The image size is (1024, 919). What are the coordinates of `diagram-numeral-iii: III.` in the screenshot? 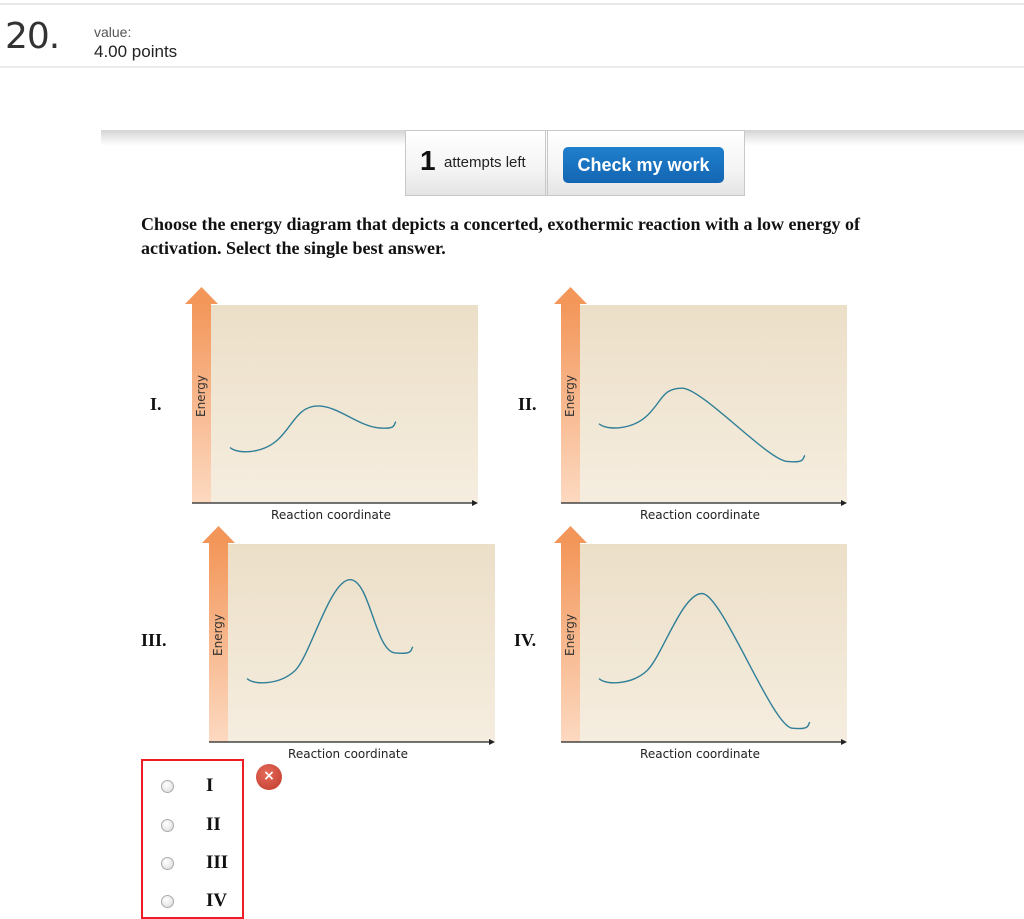 It's located at (154, 640).